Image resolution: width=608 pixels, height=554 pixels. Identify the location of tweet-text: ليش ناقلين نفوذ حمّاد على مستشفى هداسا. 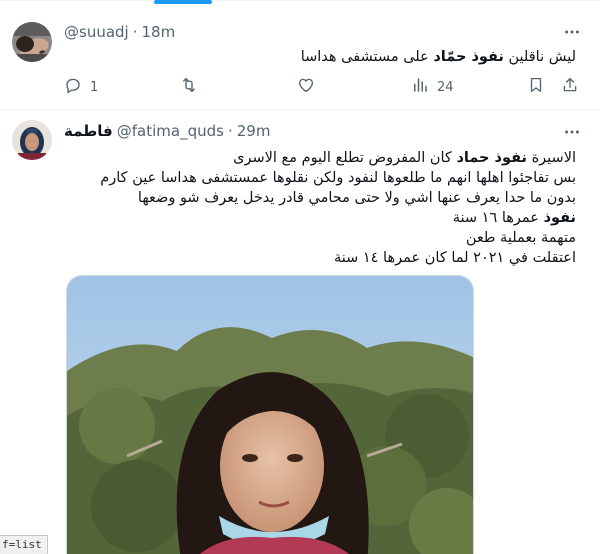
(316, 57).